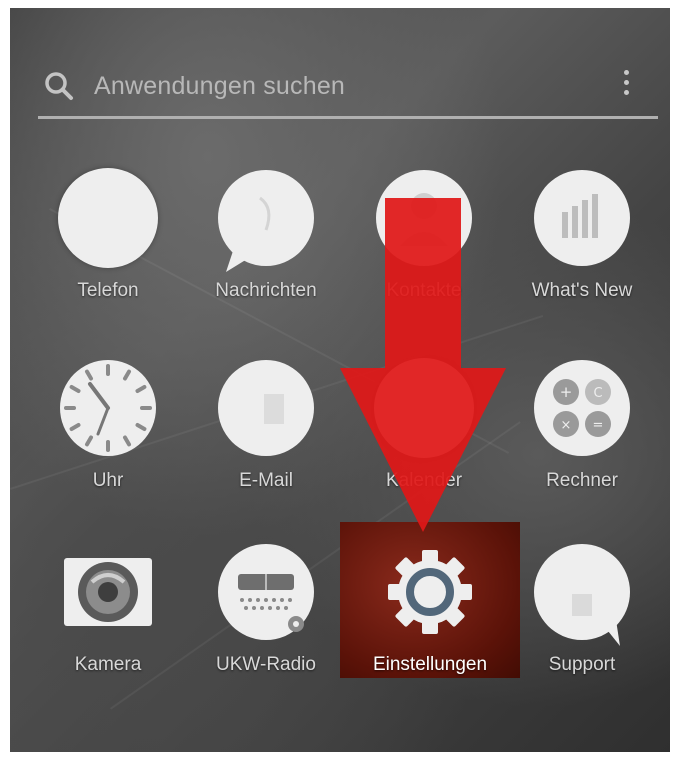  I want to click on app-label: E-Mail, so click(266, 480).